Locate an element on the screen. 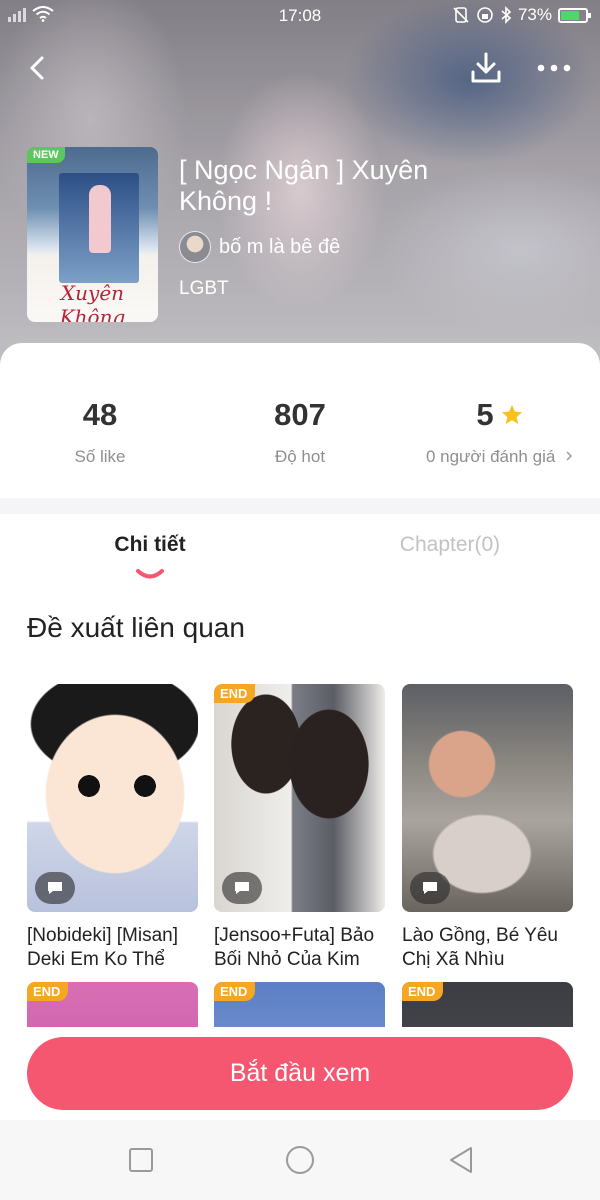 The height and width of the screenshot is (1200, 600). related-thumbnail: END is located at coordinates (299, 798).